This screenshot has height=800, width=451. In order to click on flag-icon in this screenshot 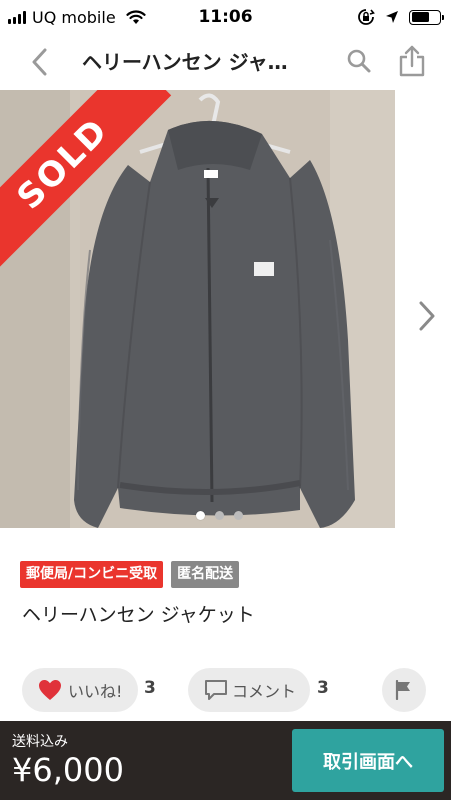, I will do `click(402, 690)`.